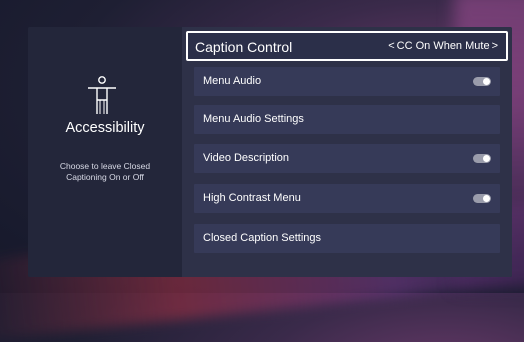  What do you see at coordinates (347, 198) in the screenshot?
I see `menu-item-high-contrast-menu: High Contrast Menu` at bounding box center [347, 198].